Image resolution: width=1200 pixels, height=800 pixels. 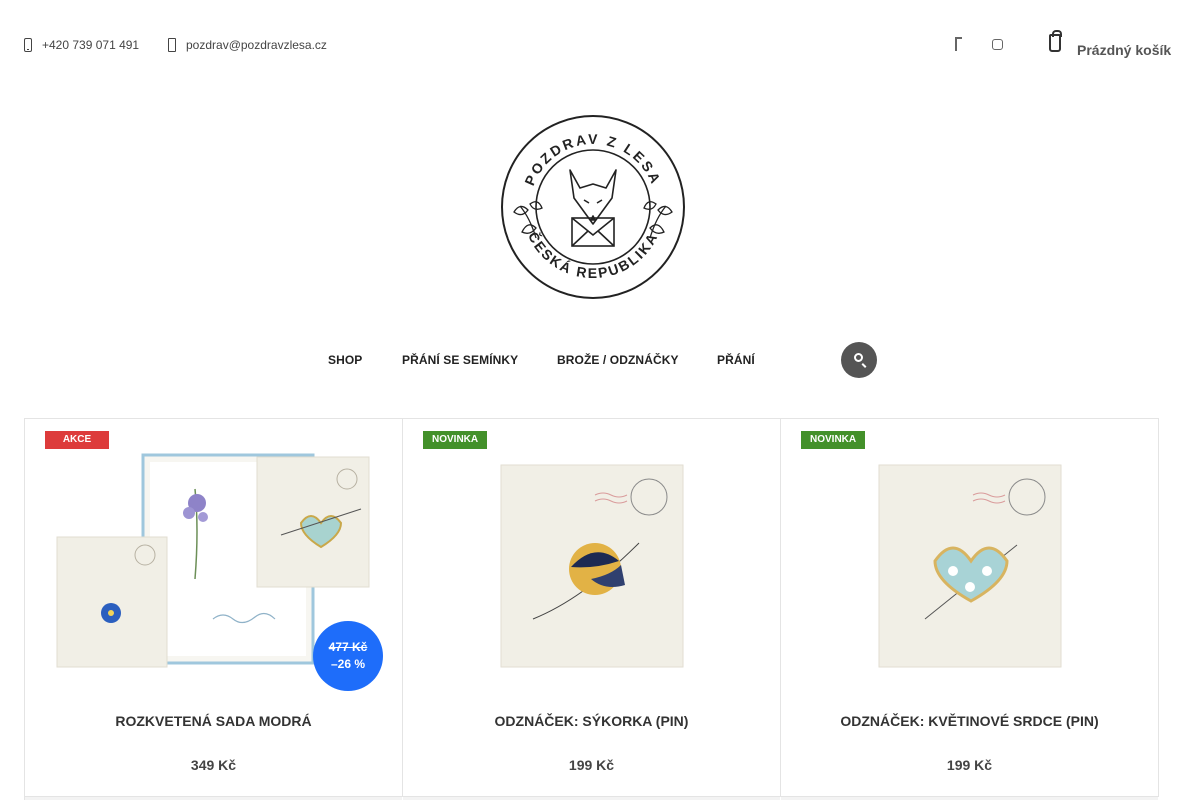 I want to click on product-name: ODZNÁČEK: SÝKORKA (PIN), so click(x=591, y=721).